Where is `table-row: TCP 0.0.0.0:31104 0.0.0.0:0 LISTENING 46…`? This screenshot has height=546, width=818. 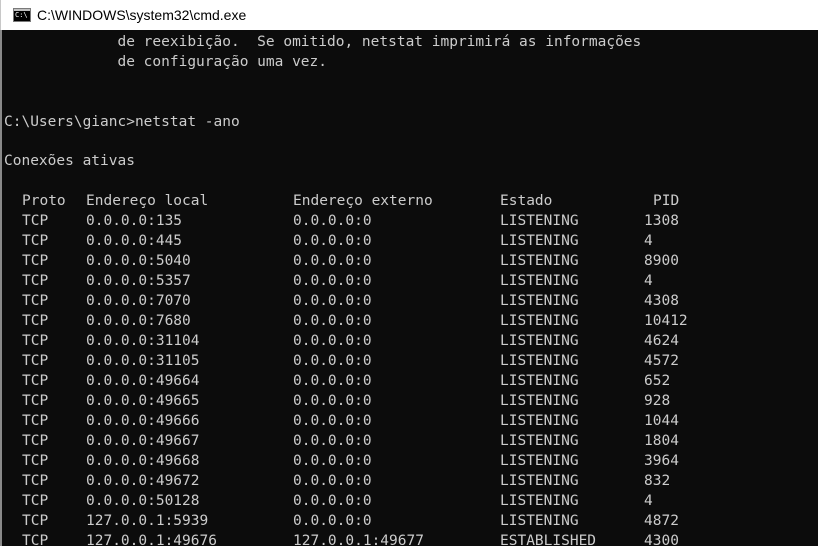
table-row: TCP 0.0.0.0:31104 0.0.0.0:0 LISTENING 46… is located at coordinates (410, 341).